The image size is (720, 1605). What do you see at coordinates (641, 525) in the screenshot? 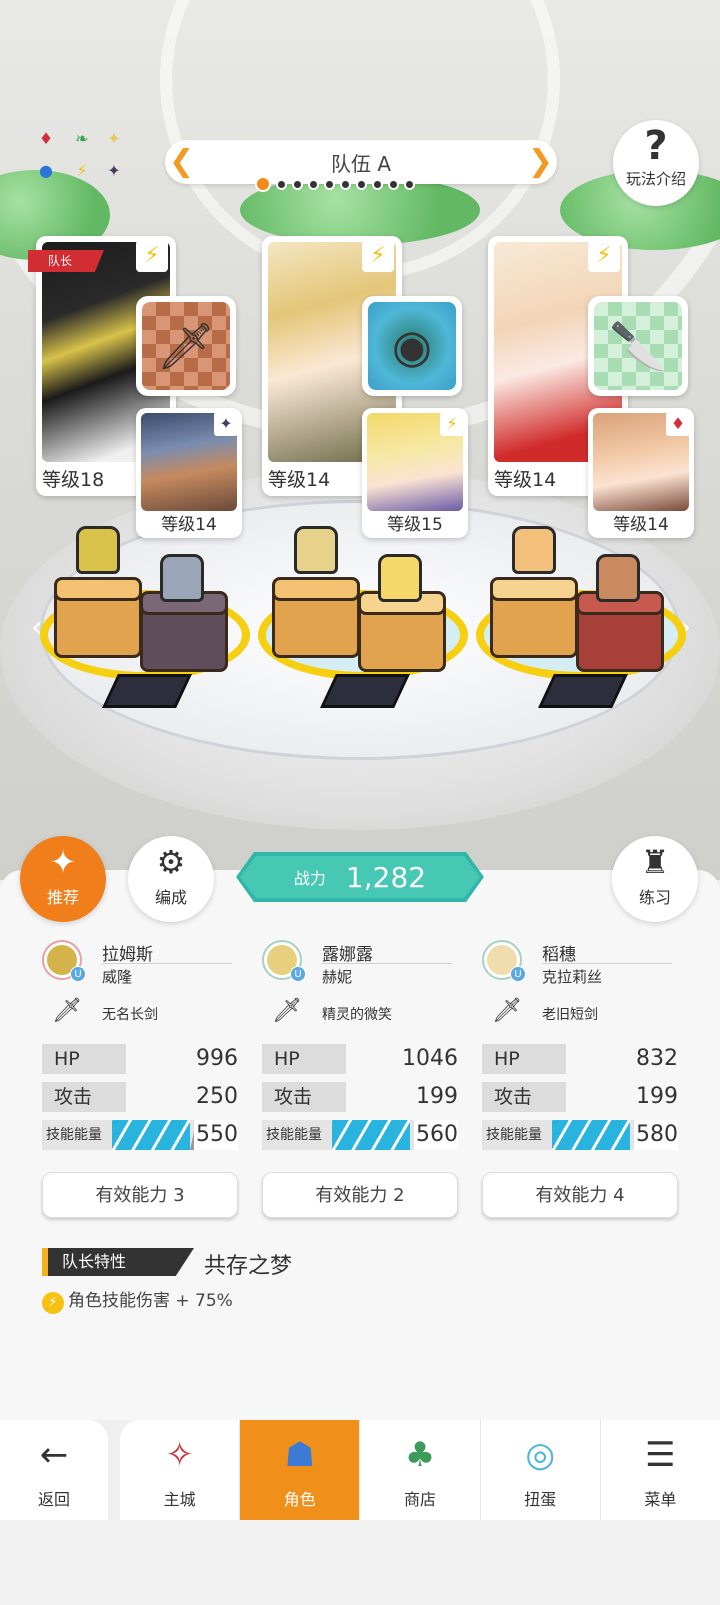
I see `sub-character-level: 等级14` at bounding box center [641, 525].